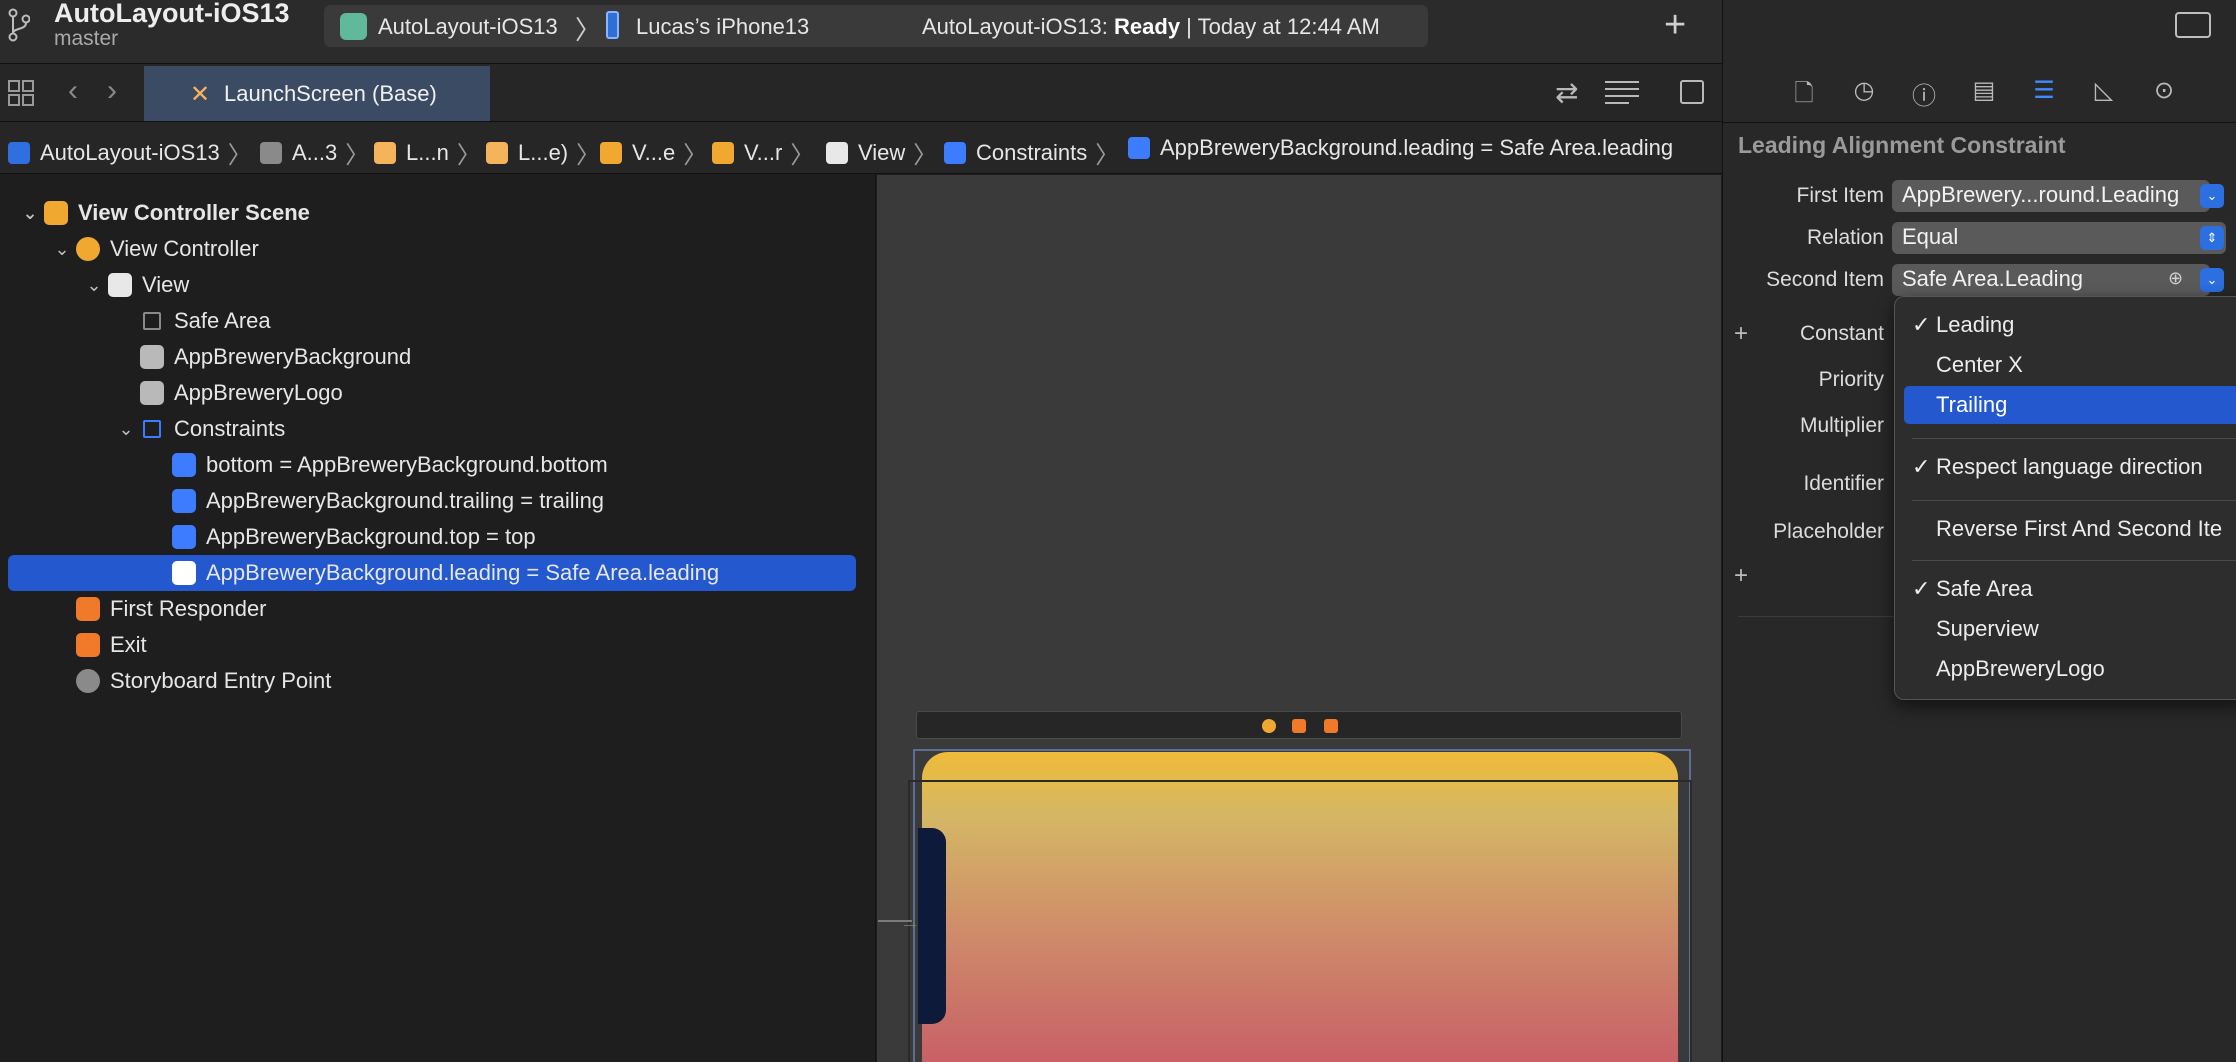  What do you see at coordinates (128, 644) in the screenshot?
I see `outline-row-label: Exit` at bounding box center [128, 644].